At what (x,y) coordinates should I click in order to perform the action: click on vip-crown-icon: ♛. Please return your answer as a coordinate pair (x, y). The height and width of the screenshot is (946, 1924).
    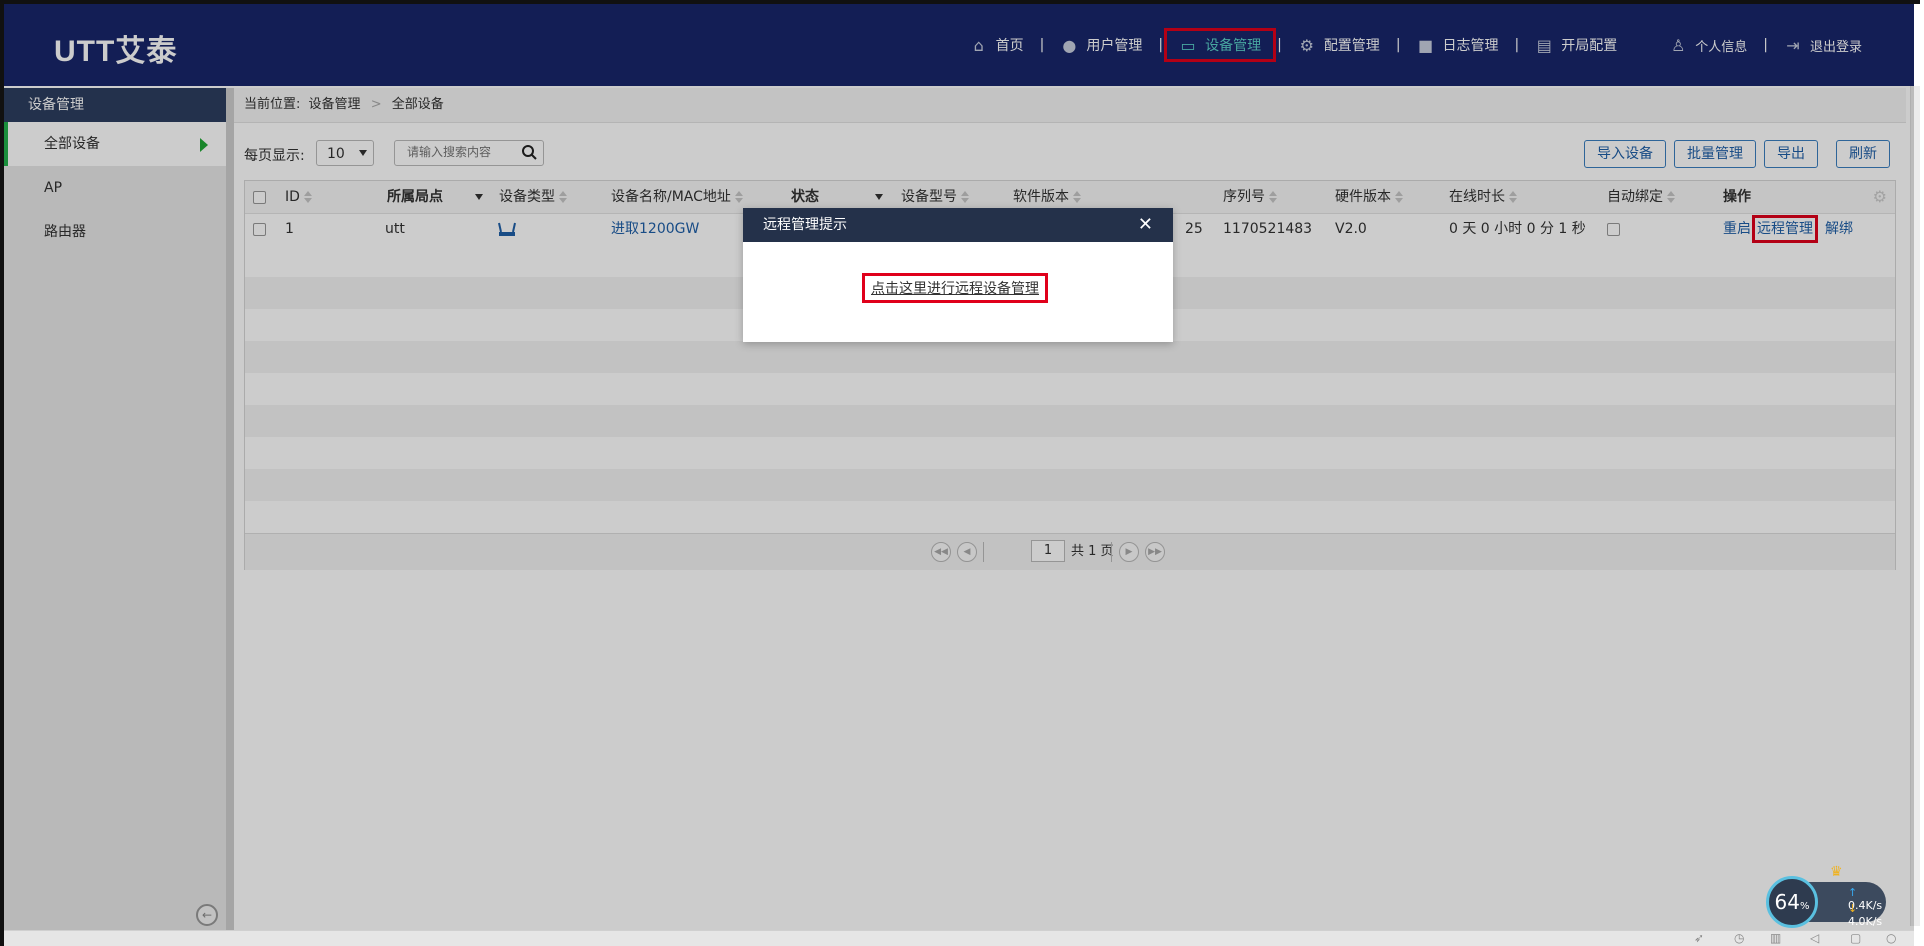
    Looking at the image, I should click on (1836, 872).